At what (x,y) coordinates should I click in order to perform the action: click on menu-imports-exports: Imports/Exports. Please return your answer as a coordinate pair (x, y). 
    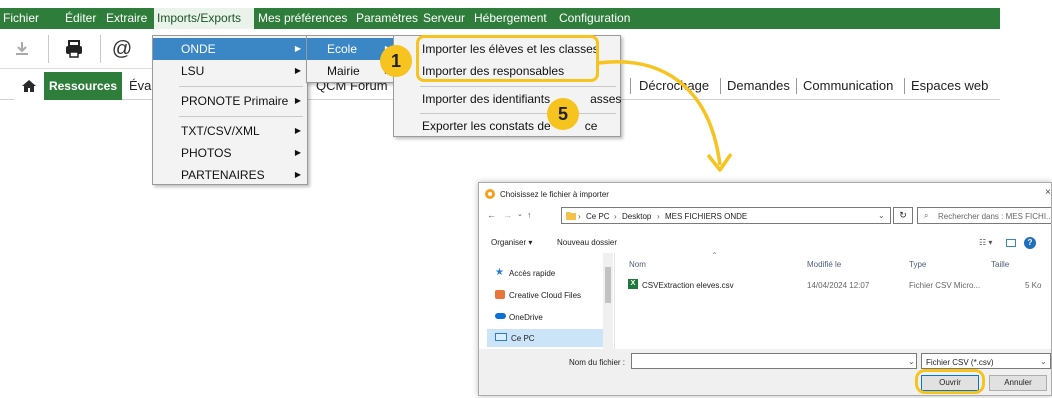
    Looking at the image, I should click on (204, 18).